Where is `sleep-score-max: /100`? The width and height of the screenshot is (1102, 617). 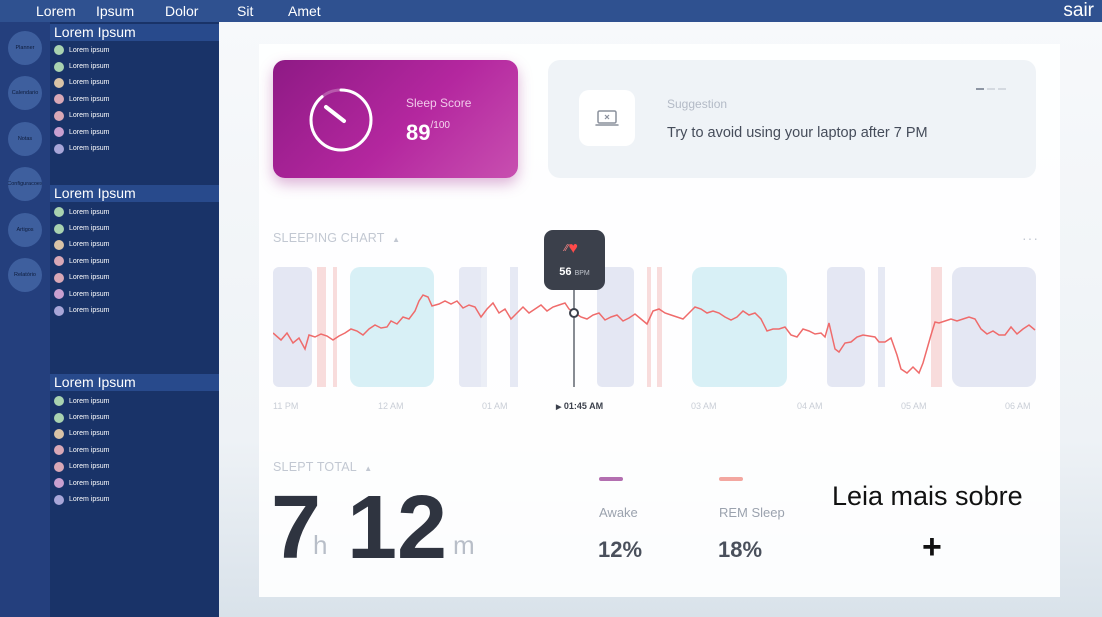 sleep-score-max: /100 is located at coordinates (440, 125).